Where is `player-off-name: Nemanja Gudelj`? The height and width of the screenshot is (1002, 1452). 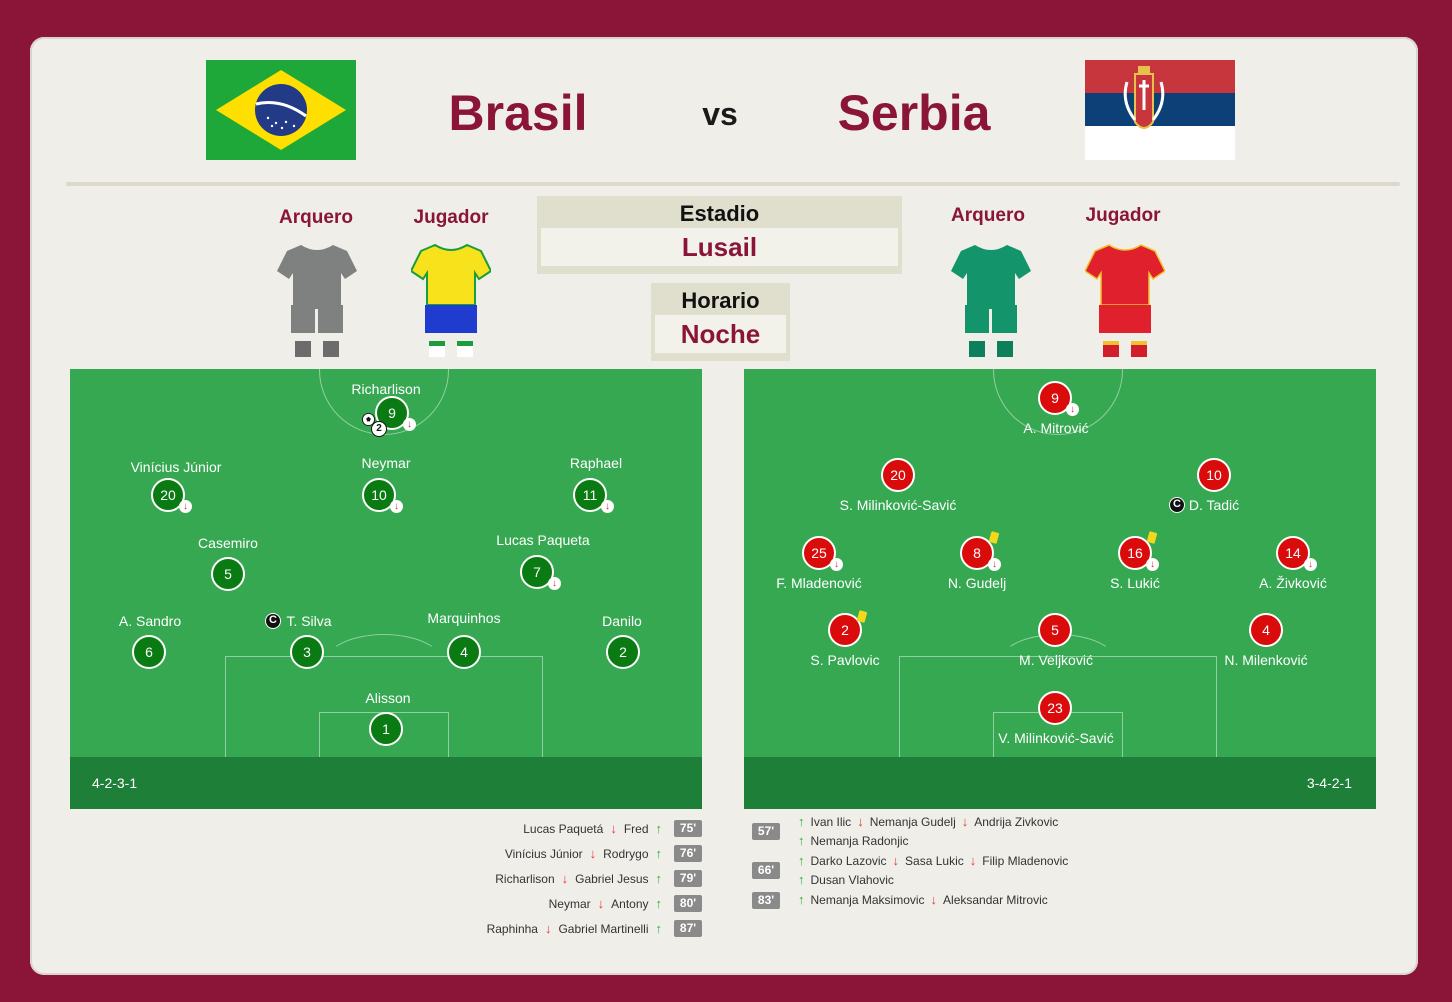 player-off-name: Nemanja Gudelj is located at coordinates (912, 821).